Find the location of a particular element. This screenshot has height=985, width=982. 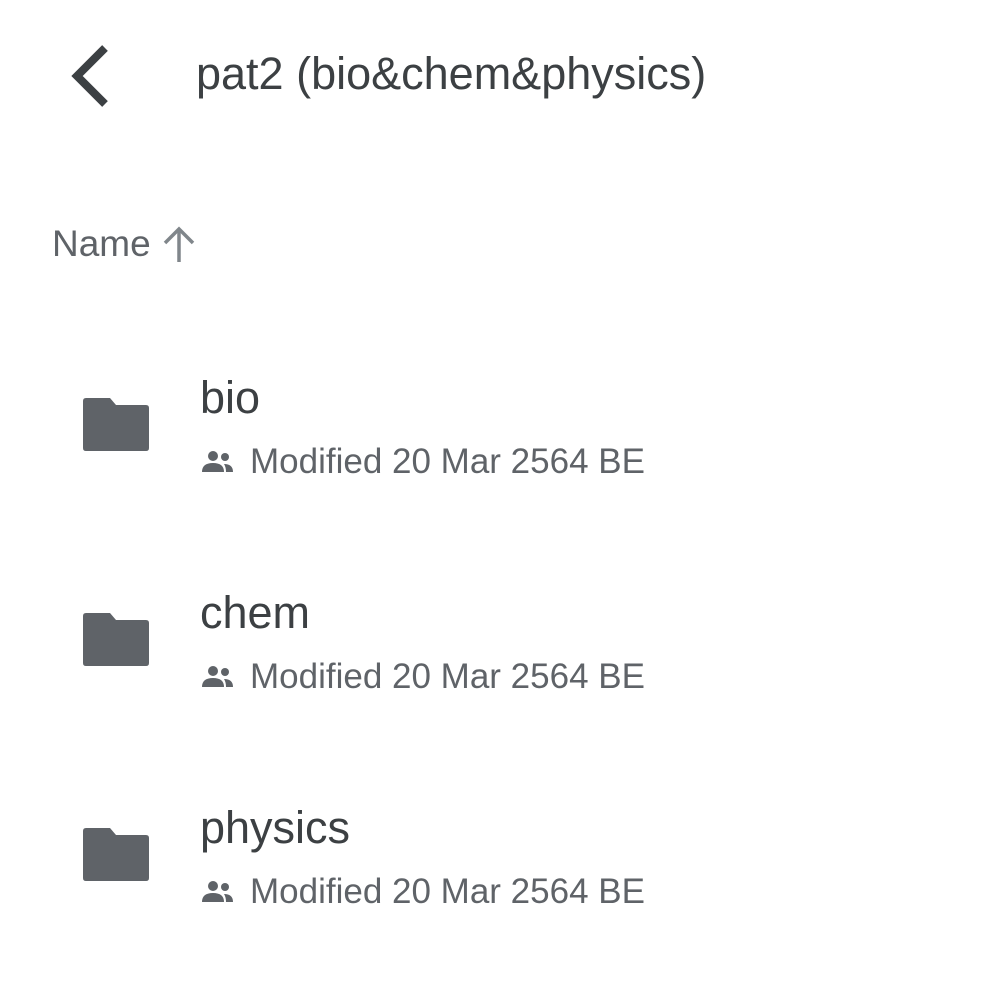

chevron-left-icon is located at coordinates (89, 76).